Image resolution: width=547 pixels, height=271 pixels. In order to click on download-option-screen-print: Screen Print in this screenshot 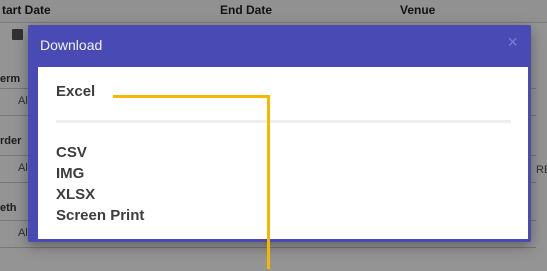, I will do `click(100, 215)`.